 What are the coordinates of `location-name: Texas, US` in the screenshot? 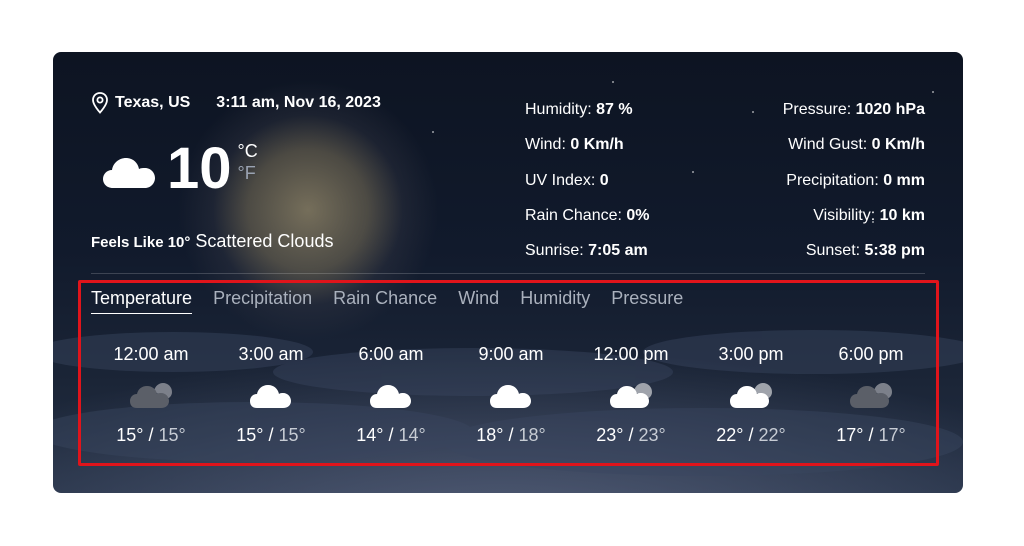 It's located at (153, 102).